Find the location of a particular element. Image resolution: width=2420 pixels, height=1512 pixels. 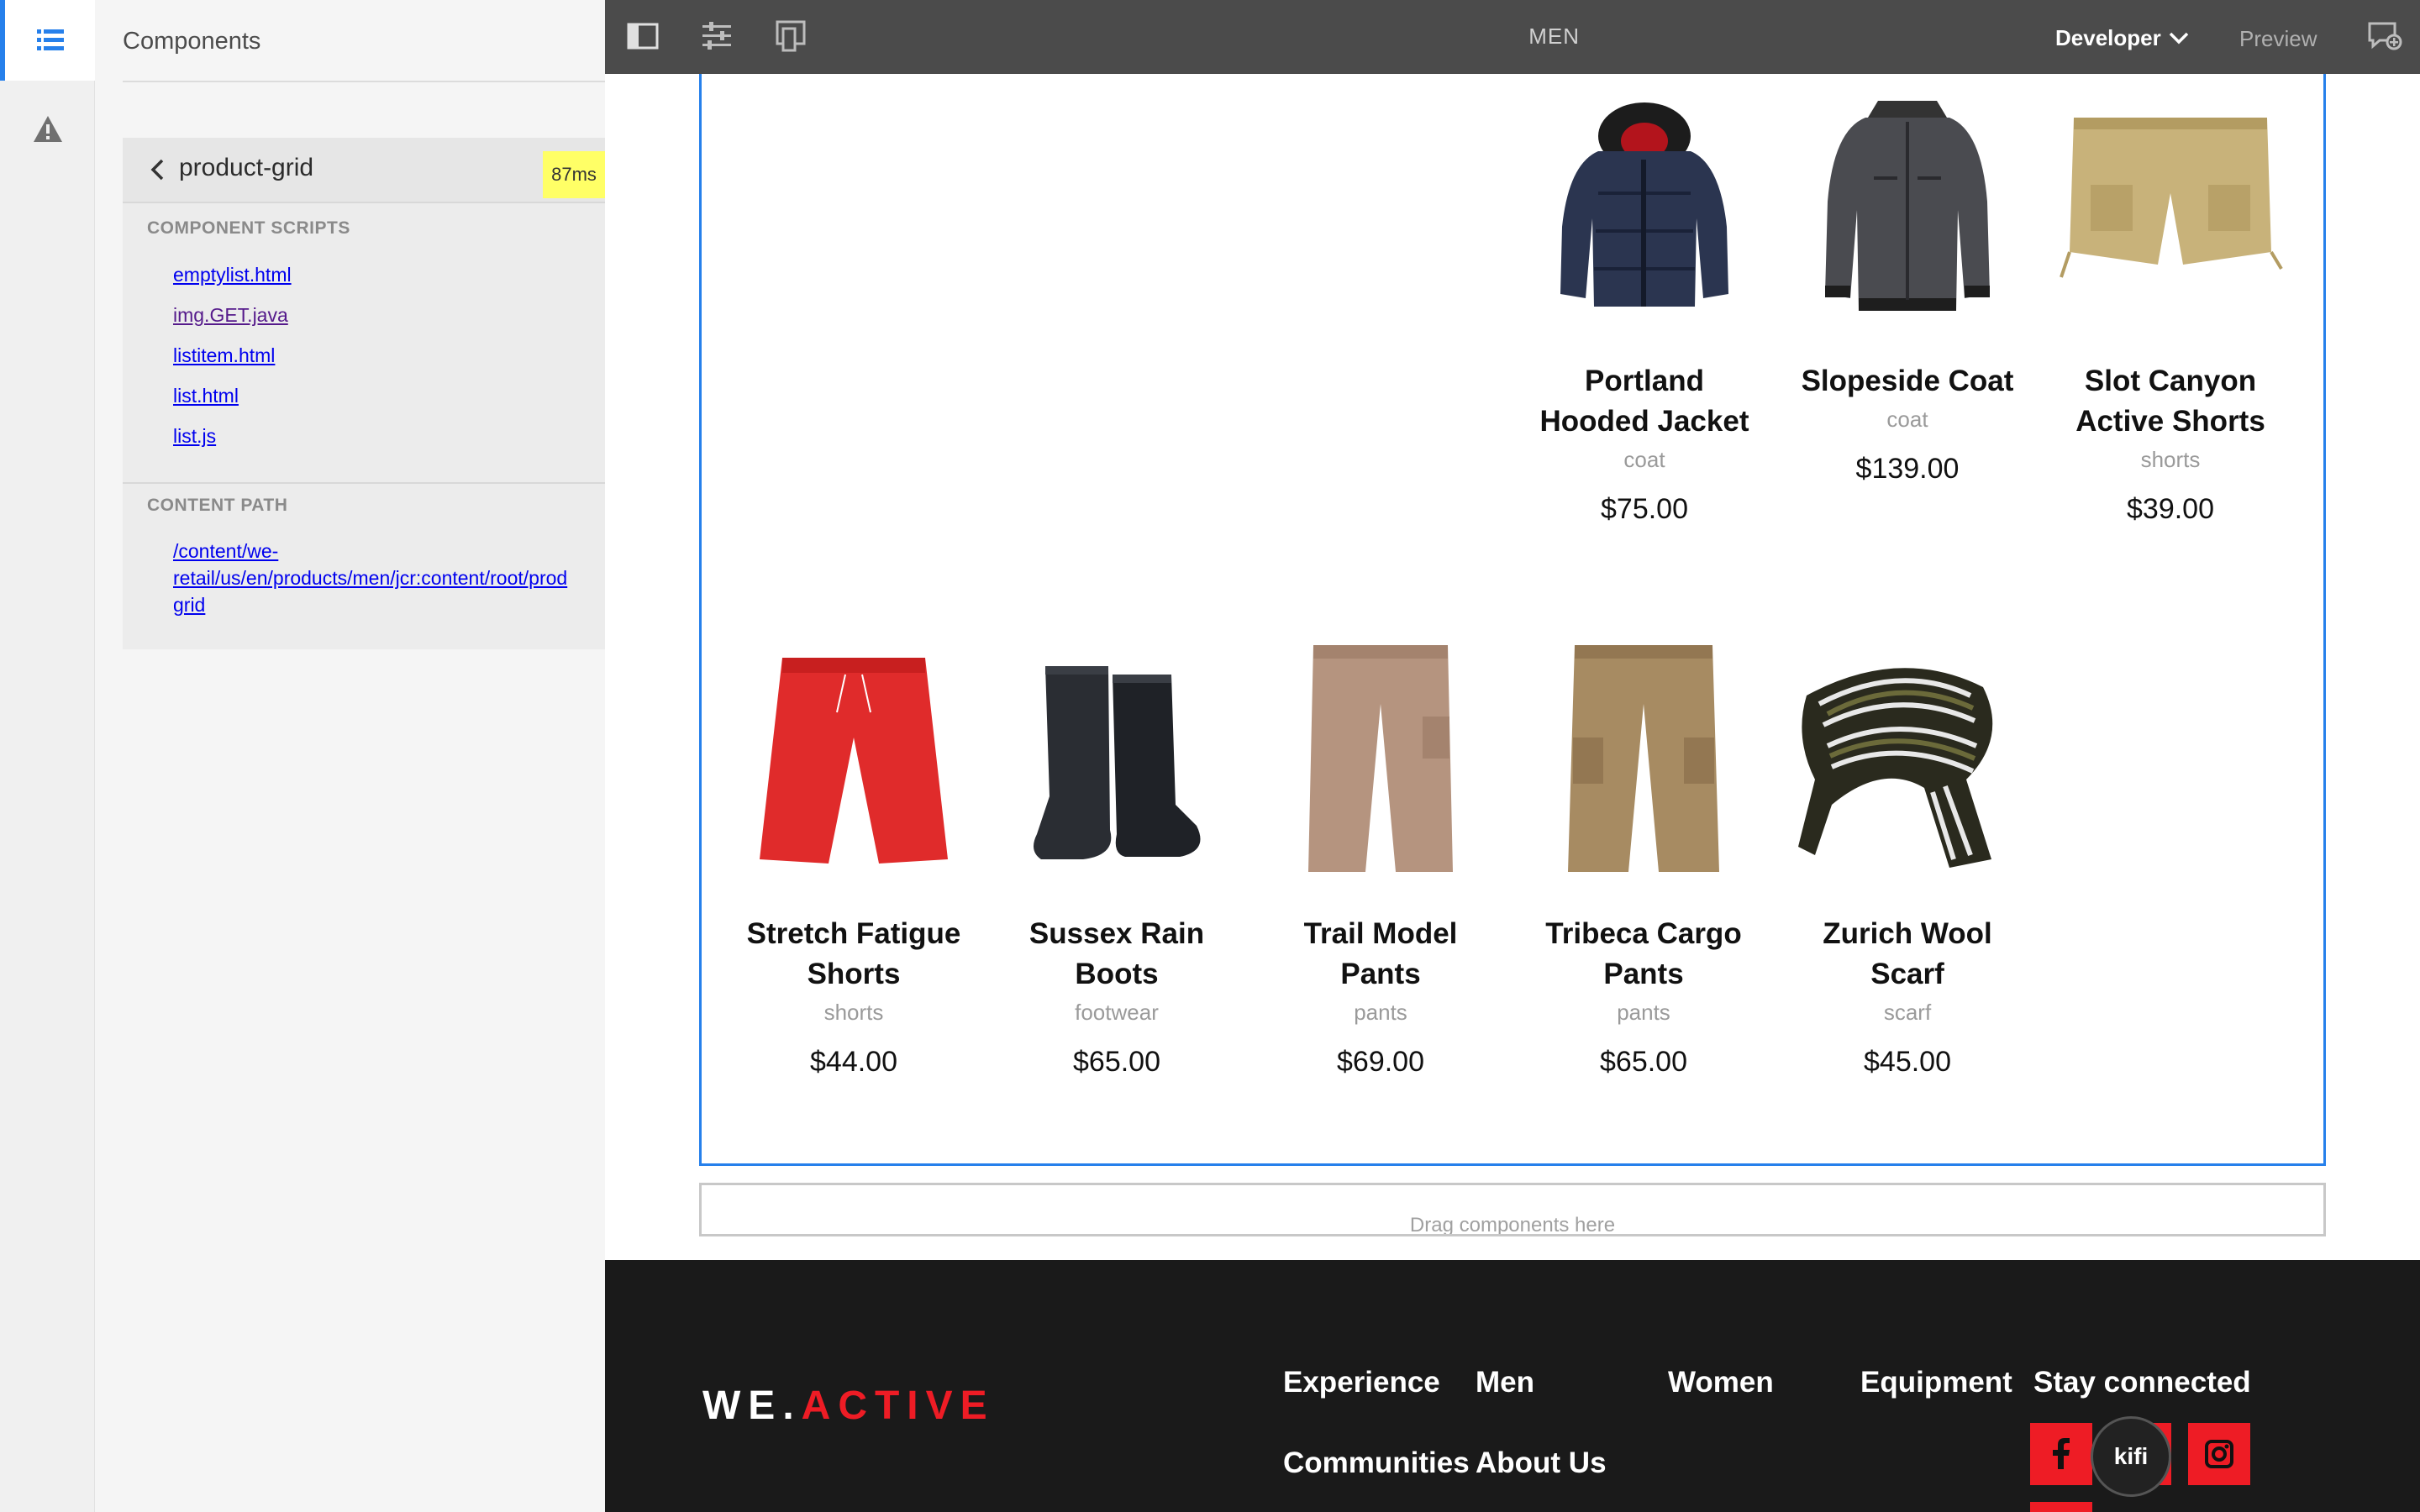

product-type: scarf is located at coordinates (1908, 1012).